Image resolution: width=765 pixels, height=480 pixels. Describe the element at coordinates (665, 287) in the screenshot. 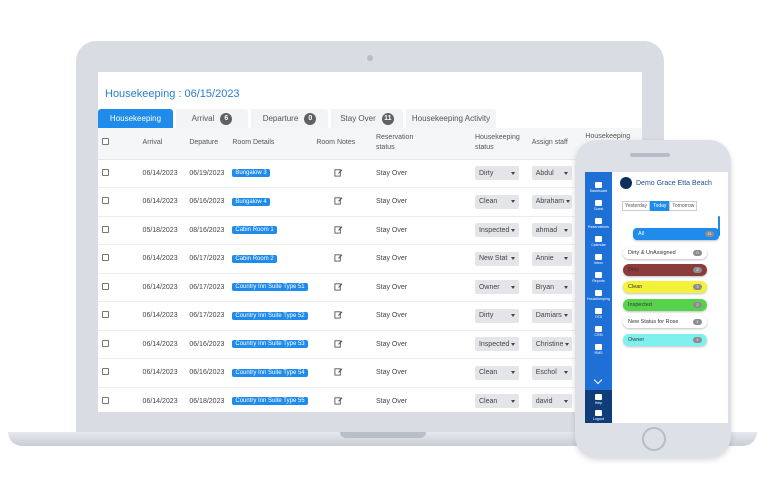

I see `status-filter-clean: Clean 3` at that location.